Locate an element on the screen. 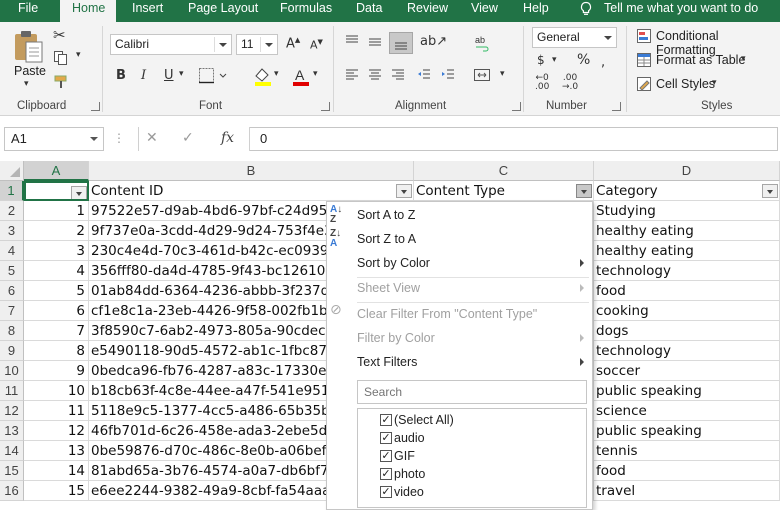 The width and height of the screenshot is (780, 510). confirm-entry-icon: ✓ is located at coordinates (188, 138).